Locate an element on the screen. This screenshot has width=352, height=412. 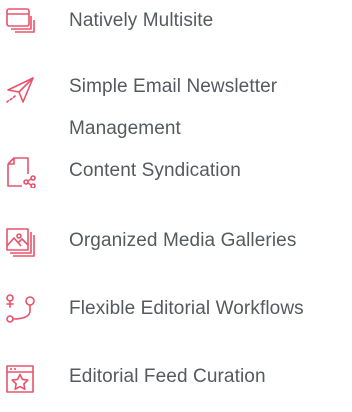
feature-label: Simple Email Newsletter Management is located at coordinates (173, 107).